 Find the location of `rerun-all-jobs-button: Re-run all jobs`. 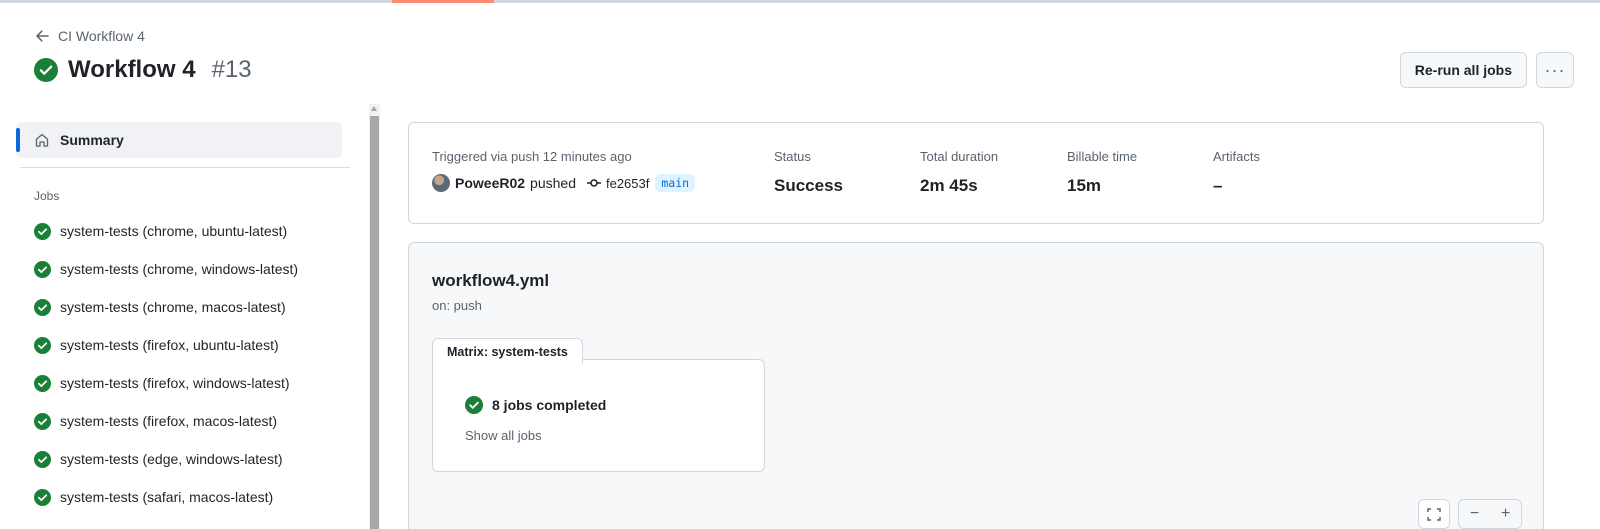

rerun-all-jobs-button: Re-run all jobs is located at coordinates (1463, 70).